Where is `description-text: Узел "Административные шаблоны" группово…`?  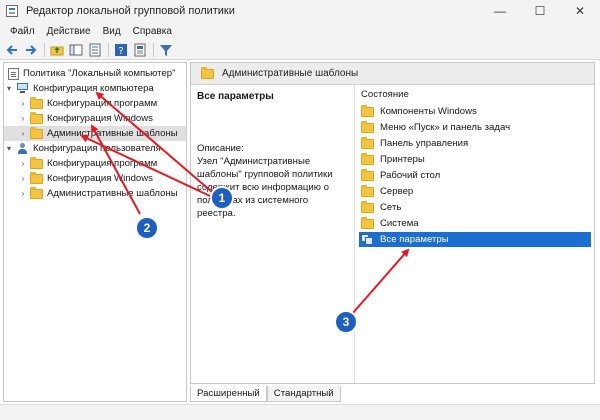
description-text: Узел "Административные шаблоны" группово… is located at coordinates (265, 187).